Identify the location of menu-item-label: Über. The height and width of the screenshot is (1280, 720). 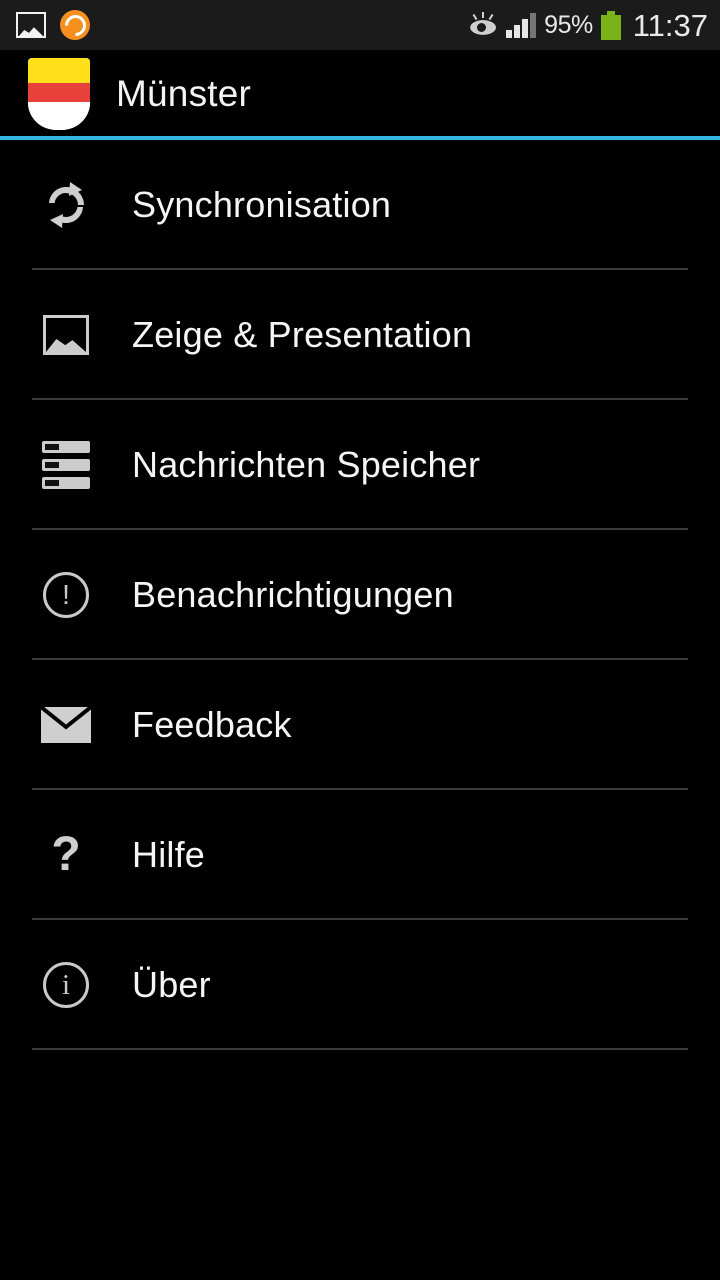
(171, 984).